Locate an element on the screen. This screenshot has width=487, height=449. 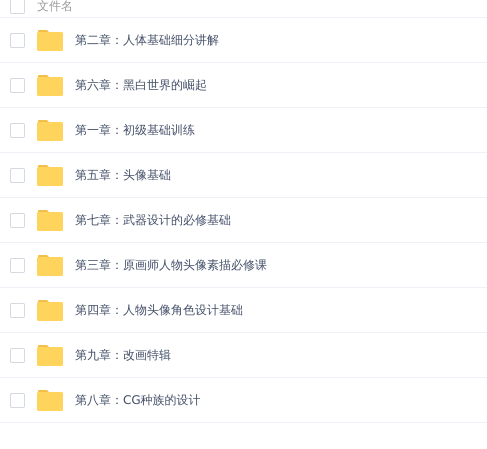
folder-name: 第三章：原画师人物头像素描必修课 is located at coordinates (171, 265).